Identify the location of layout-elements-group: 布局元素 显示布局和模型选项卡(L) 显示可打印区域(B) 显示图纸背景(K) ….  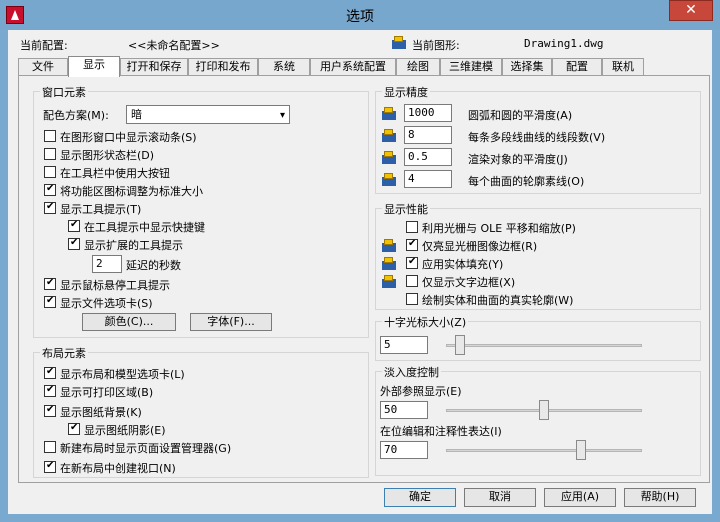
(201, 411).